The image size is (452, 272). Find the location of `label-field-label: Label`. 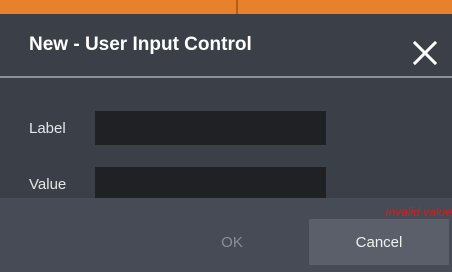

label-field-label: Label is located at coordinates (47, 128).